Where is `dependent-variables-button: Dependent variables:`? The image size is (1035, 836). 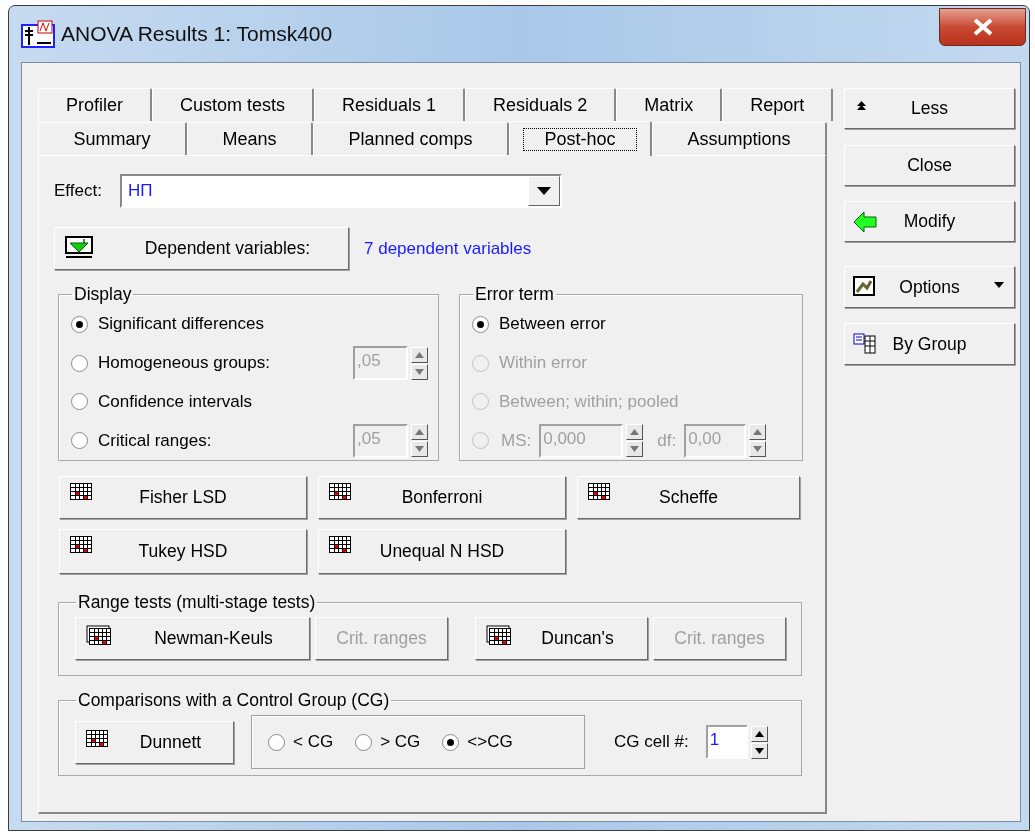
dependent-variables-button: Dependent variables: is located at coordinates (201, 248).